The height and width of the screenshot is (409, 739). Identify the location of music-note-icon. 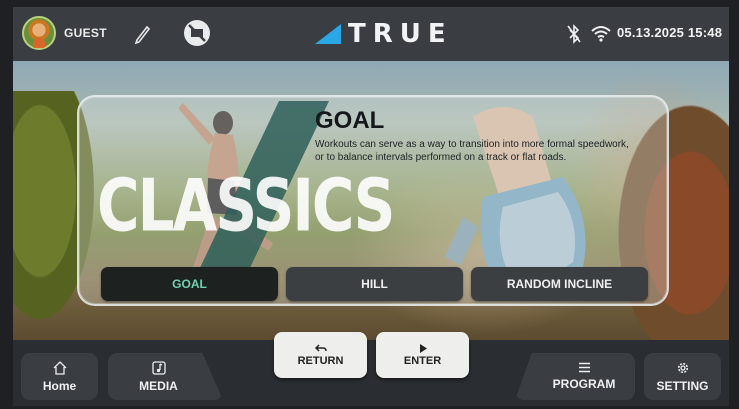
(158, 367).